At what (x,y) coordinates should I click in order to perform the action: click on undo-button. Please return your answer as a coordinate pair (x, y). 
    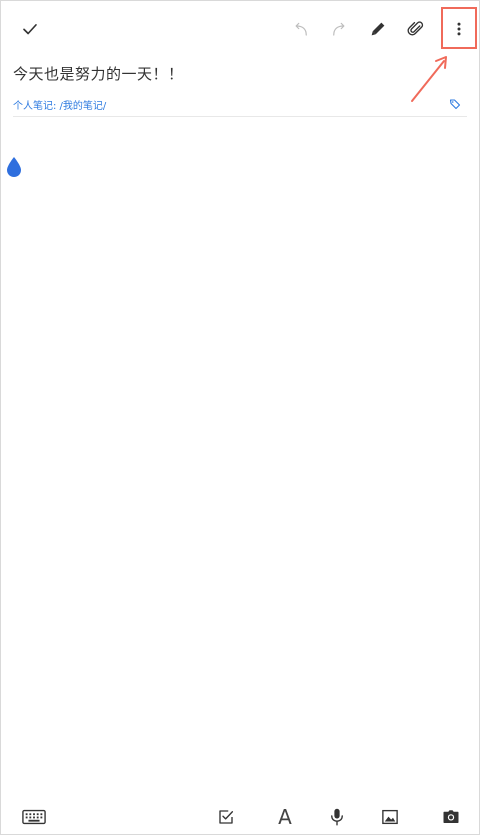
    Looking at the image, I should click on (301, 29).